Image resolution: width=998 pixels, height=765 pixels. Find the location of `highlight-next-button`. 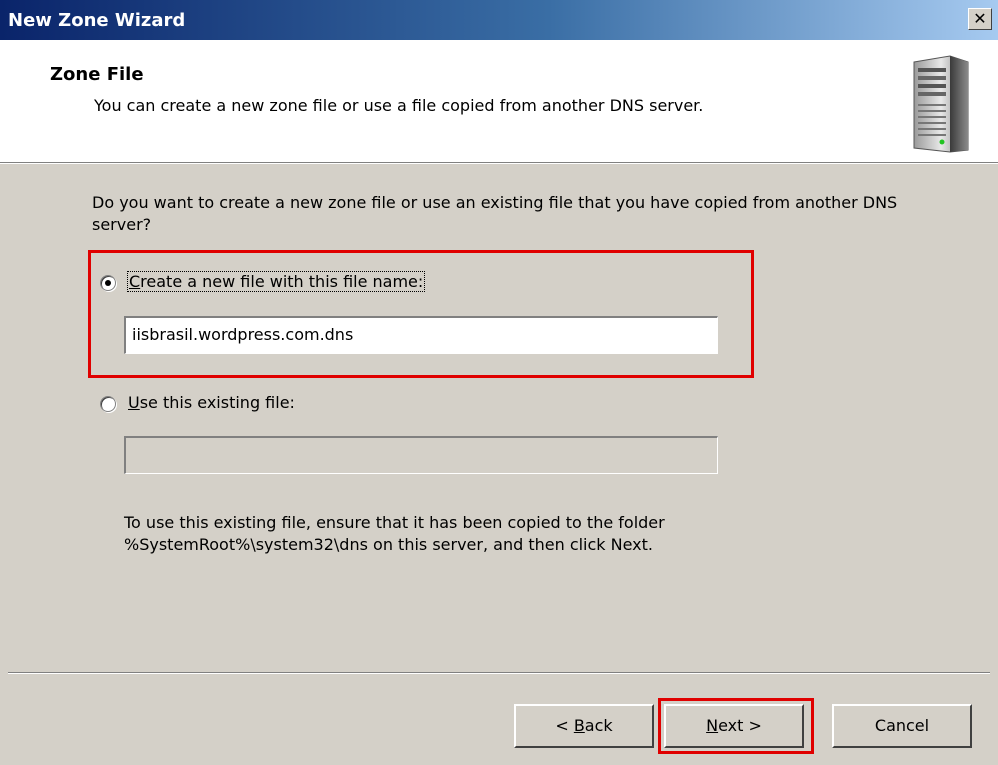

highlight-next-button is located at coordinates (736, 726).